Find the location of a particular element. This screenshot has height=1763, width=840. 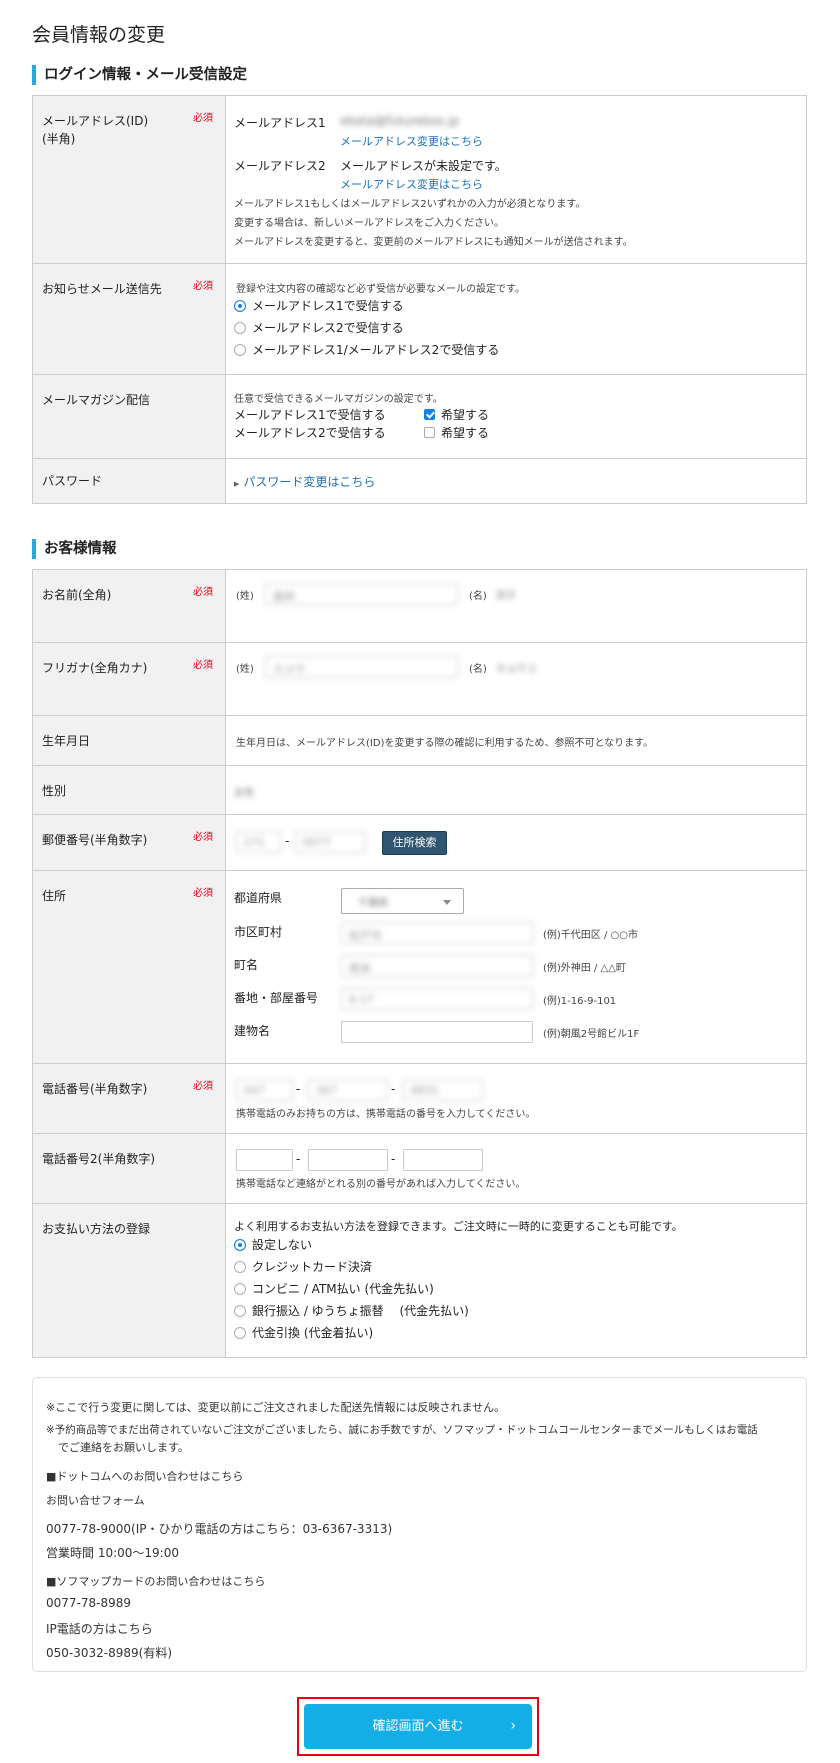

phone-input-1: 047 is located at coordinates (264, 1090).